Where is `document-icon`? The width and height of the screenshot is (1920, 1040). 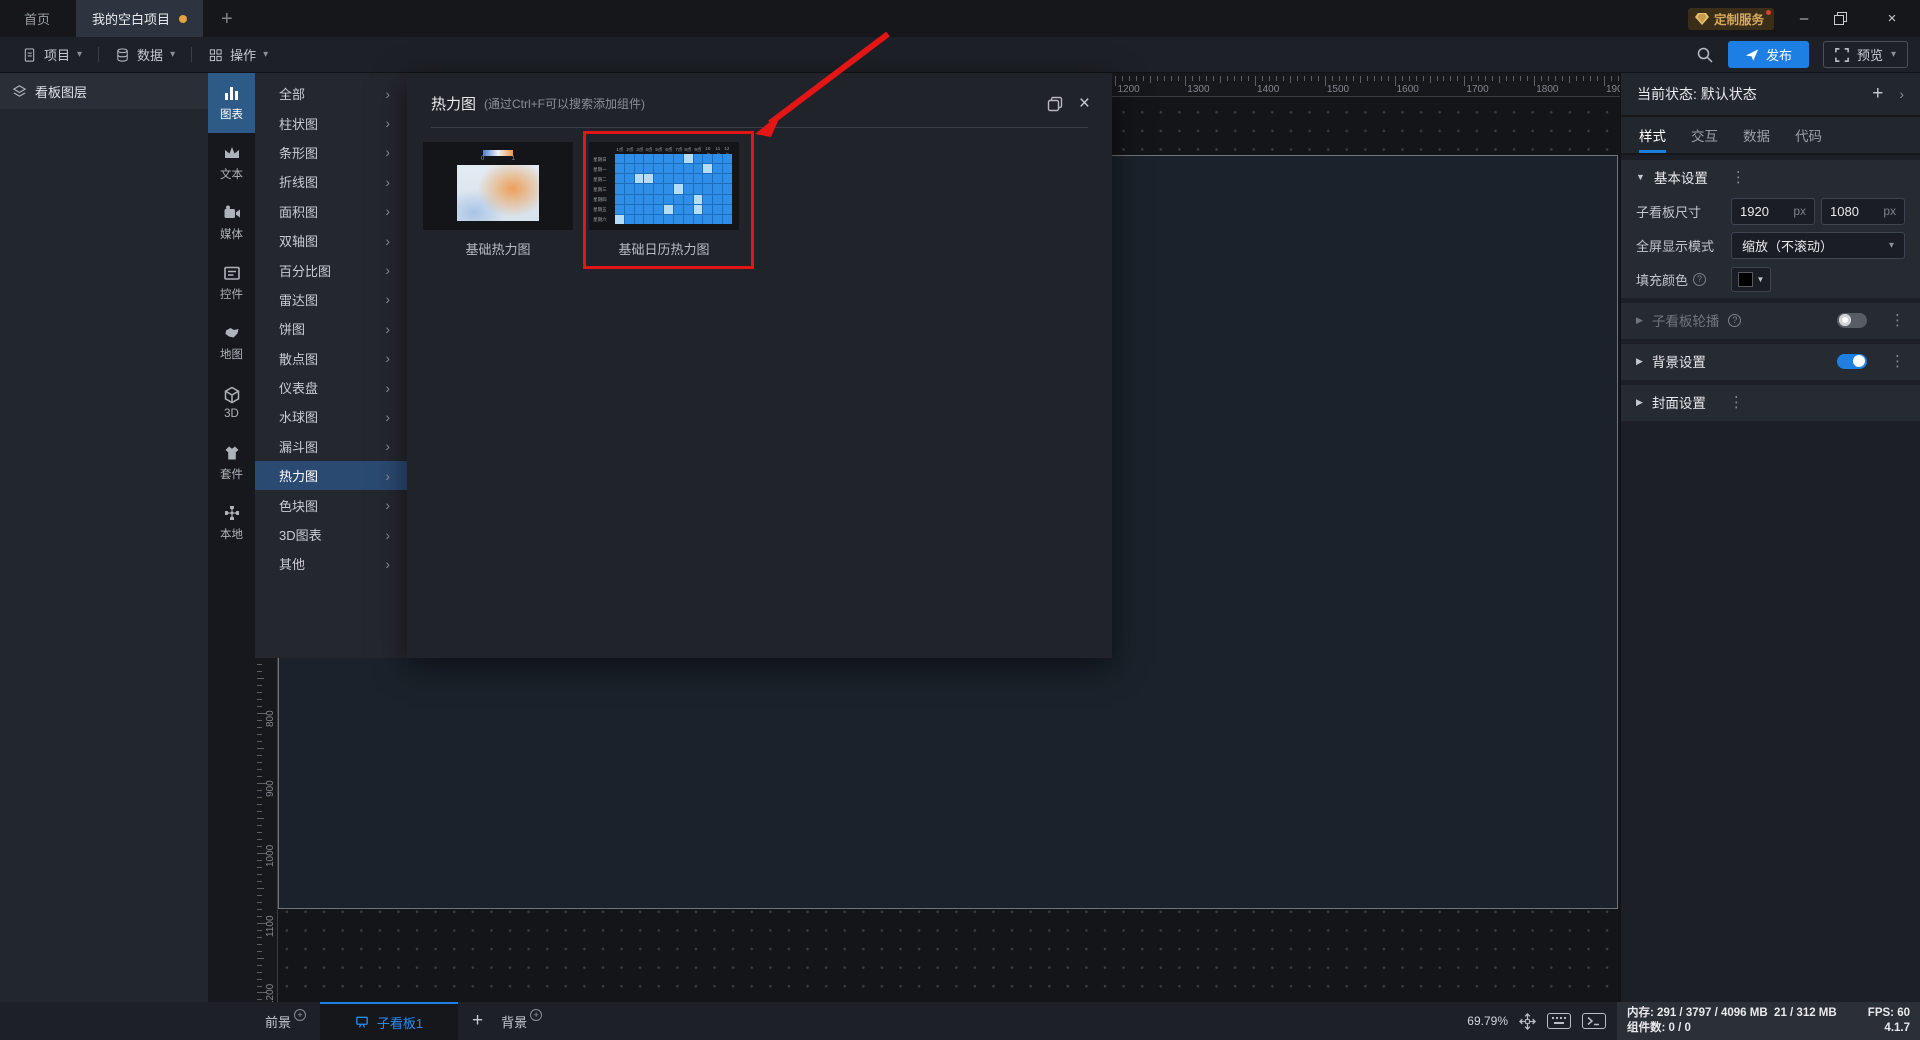 document-icon is located at coordinates (29, 54).